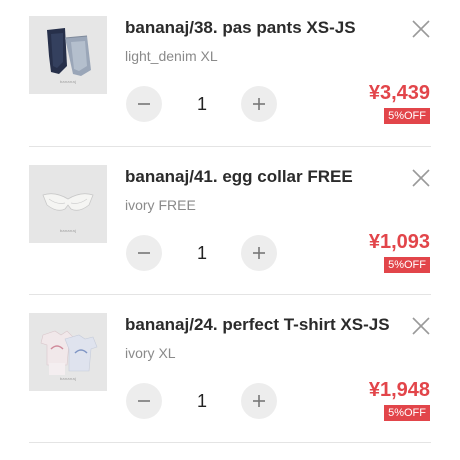 This screenshot has height=460, width=460. I want to click on product-name: bananaj/38. pas pants XS-JS, so click(240, 28).